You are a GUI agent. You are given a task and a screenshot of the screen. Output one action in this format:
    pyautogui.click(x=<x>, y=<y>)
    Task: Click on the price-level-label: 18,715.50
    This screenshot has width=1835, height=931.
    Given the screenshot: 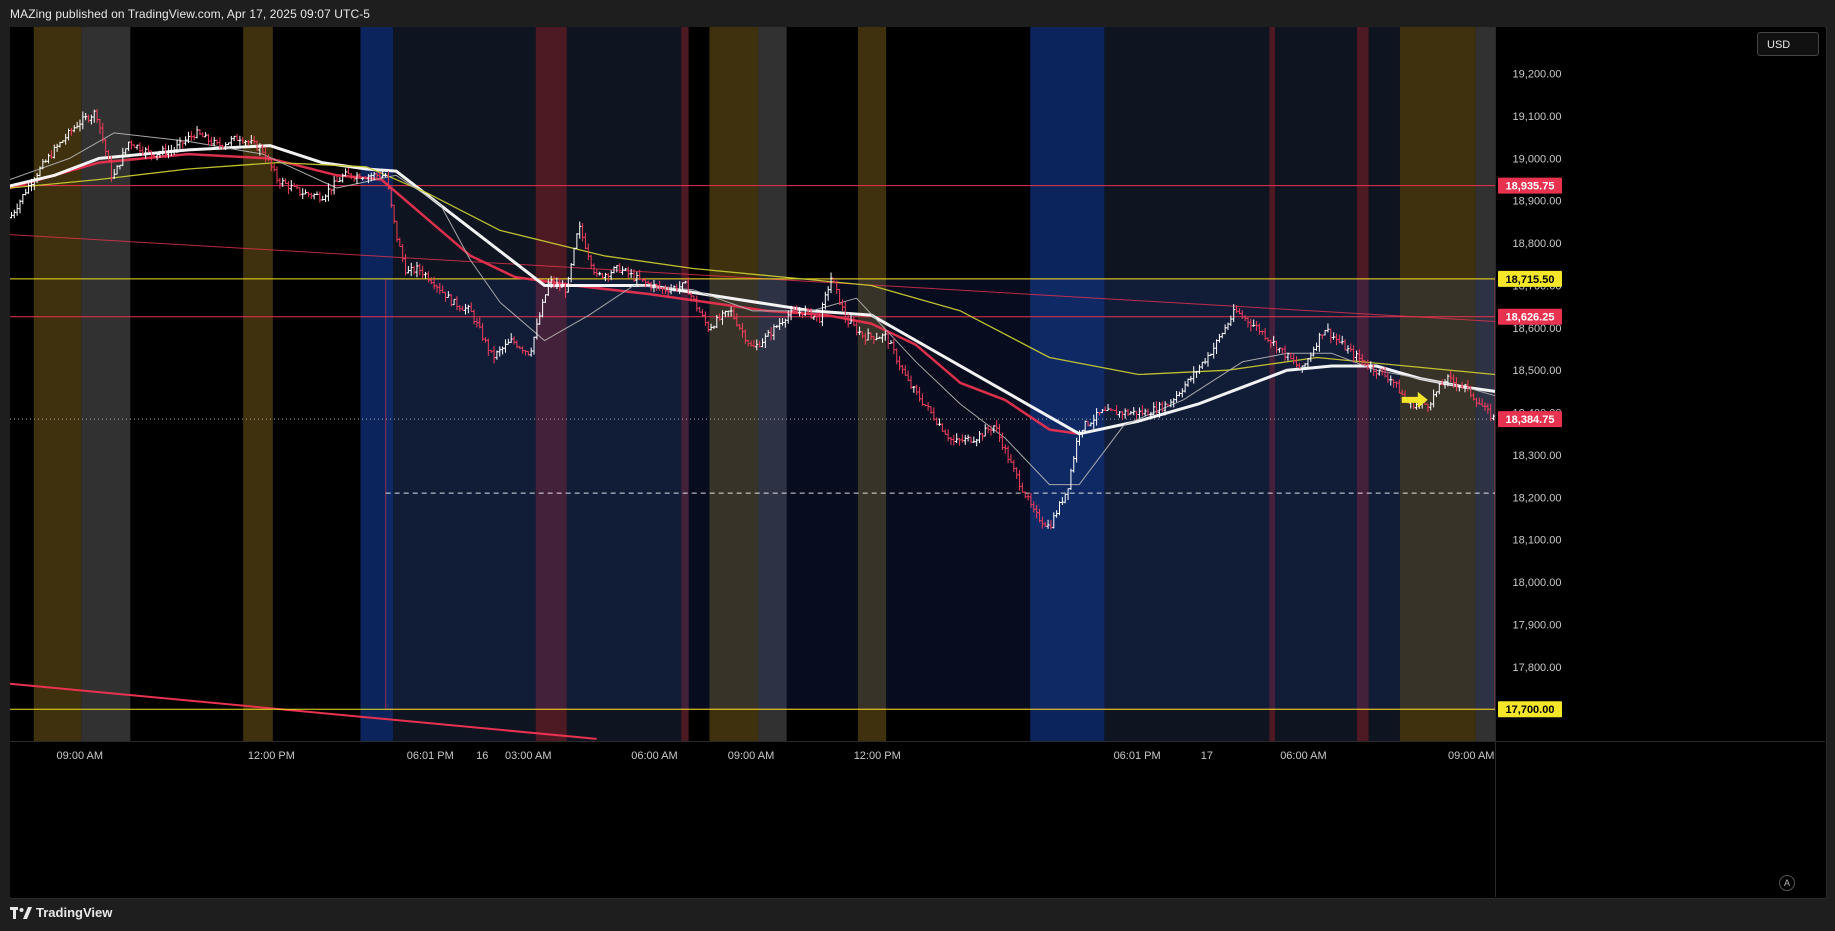 What is the action you would take?
    pyautogui.click(x=1530, y=280)
    